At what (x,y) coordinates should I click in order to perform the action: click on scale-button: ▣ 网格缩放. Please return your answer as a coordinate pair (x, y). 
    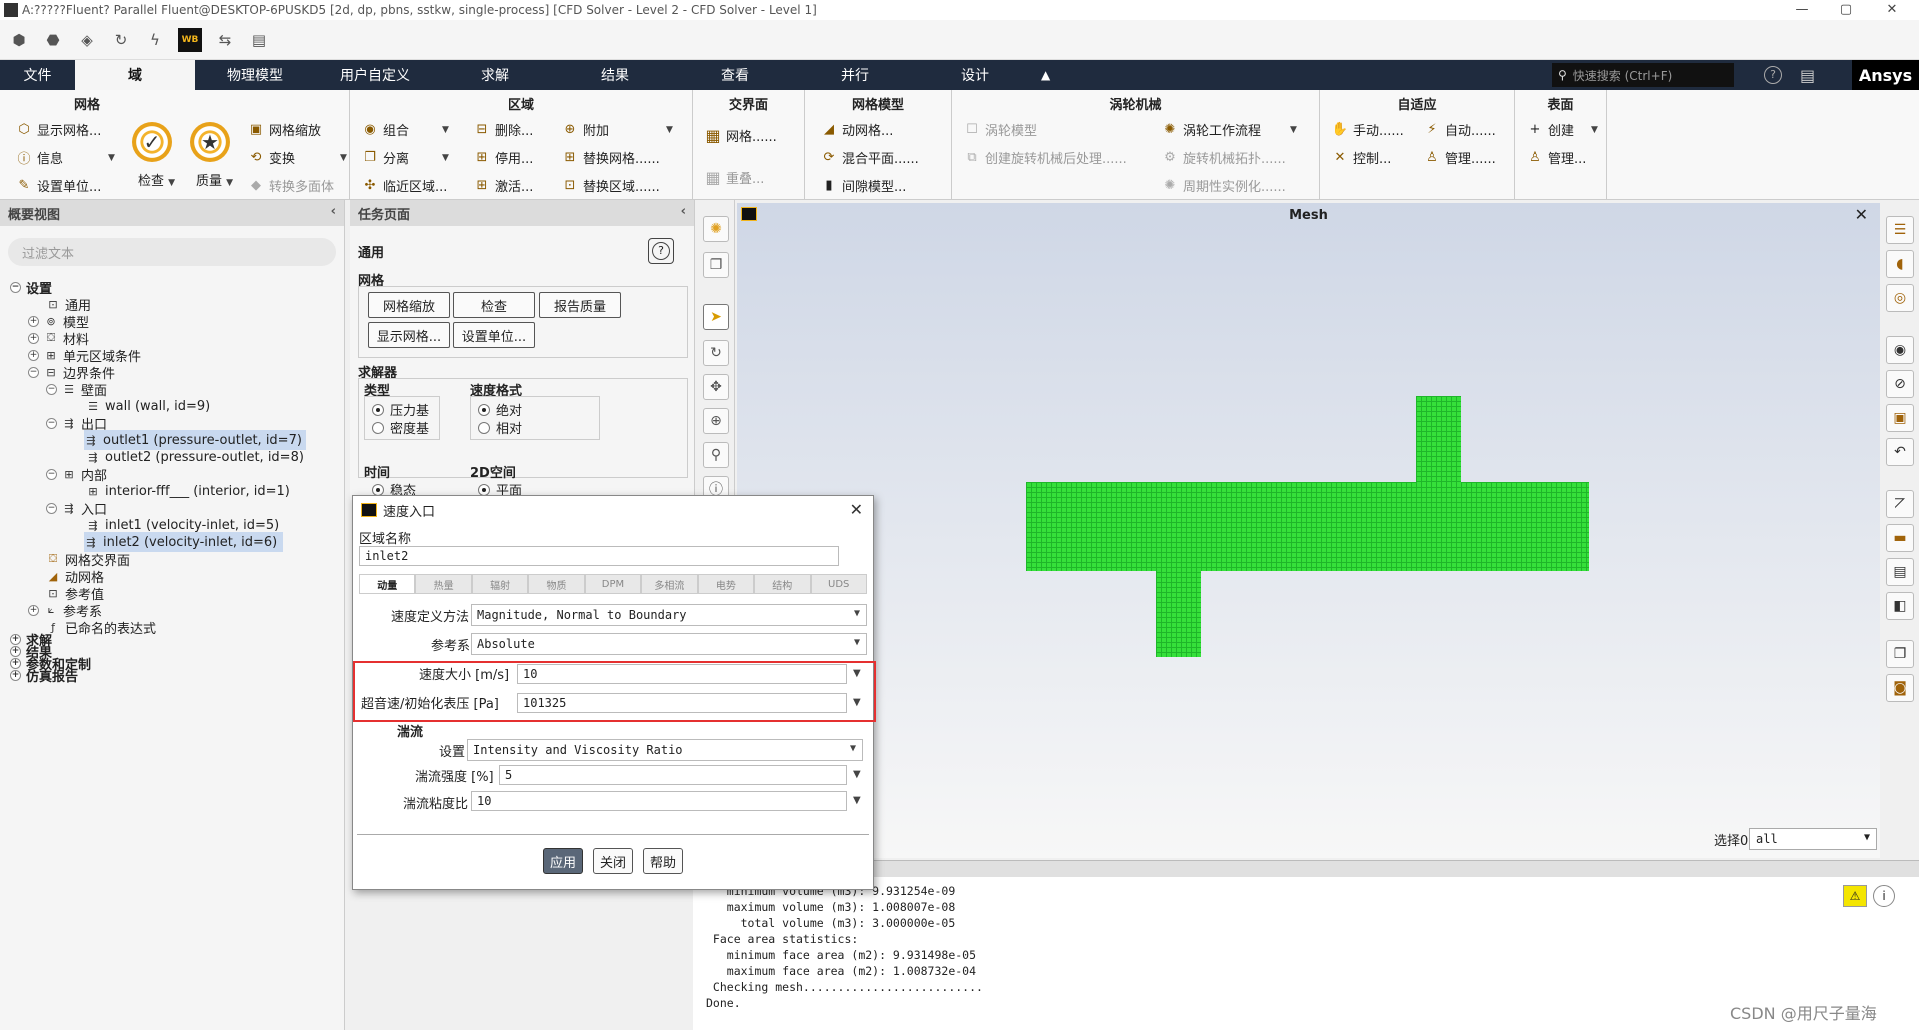
    Looking at the image, I should click on (284, 129).